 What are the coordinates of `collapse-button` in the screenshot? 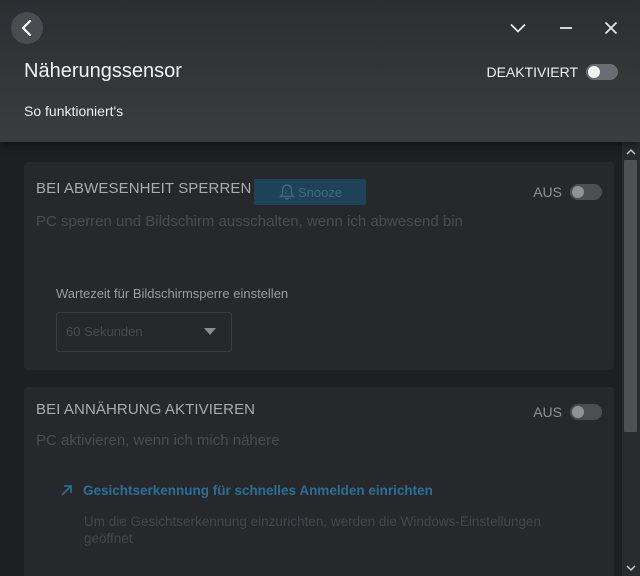 It's located at (518, 28).